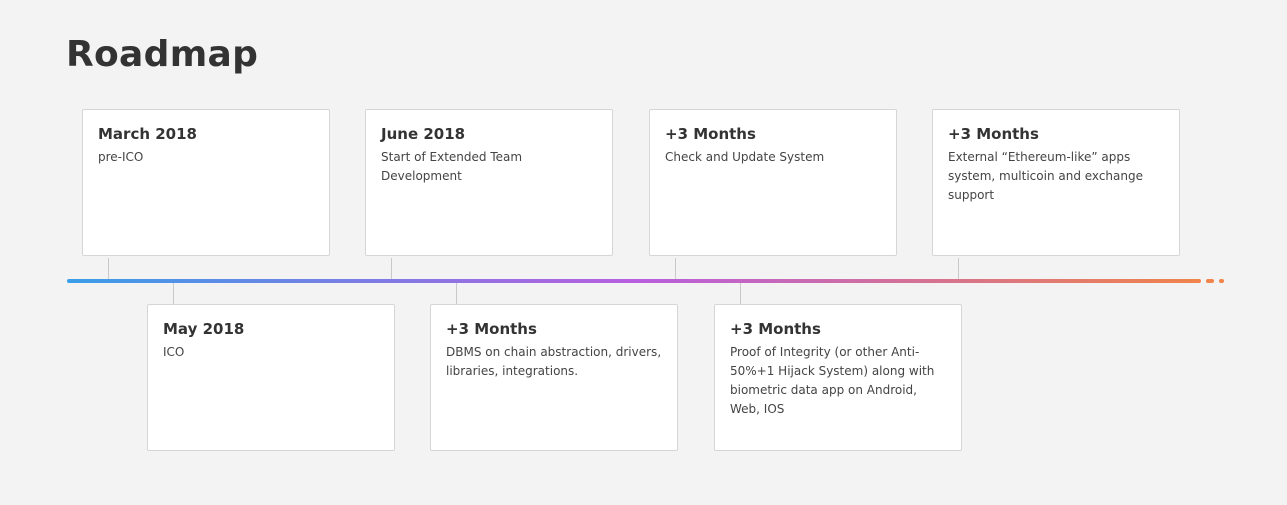 Image resolution: width=1287 pixels, height=505 pixels. What do you see at coordinates (423, 134) in the screenshot?
I see `milestone-title: June 2018` at bounding box center [423, 134].